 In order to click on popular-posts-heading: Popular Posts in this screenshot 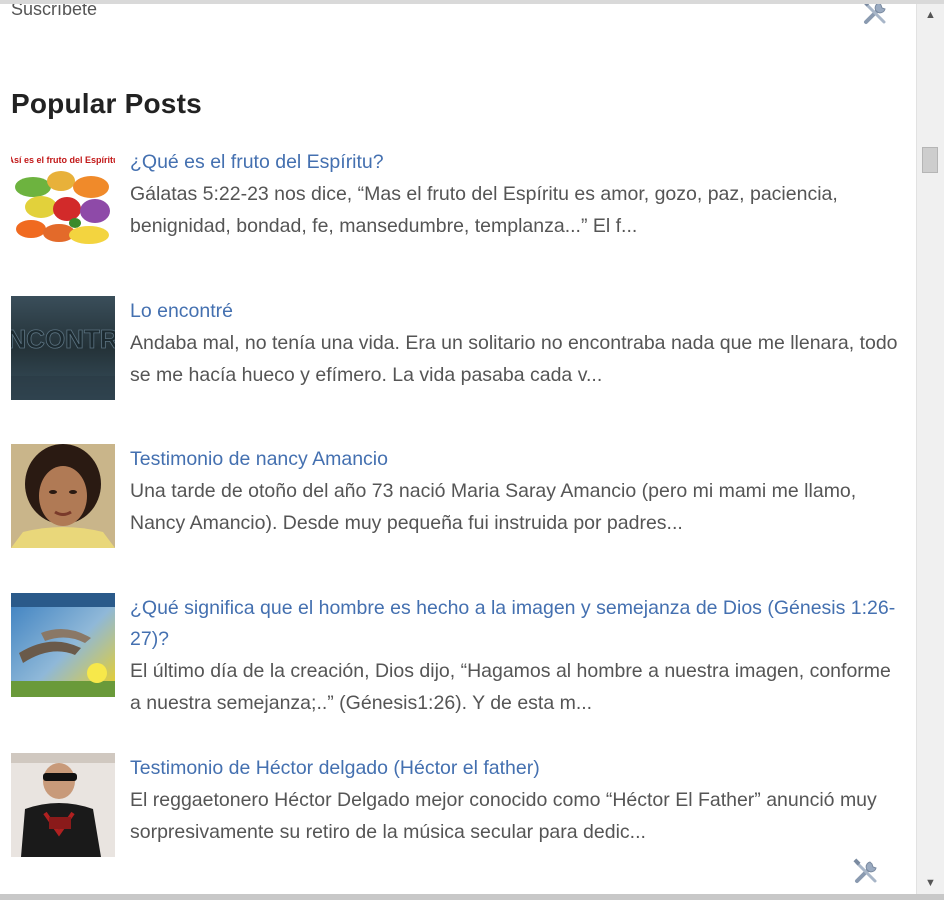, I will do `click(106, 103)`.